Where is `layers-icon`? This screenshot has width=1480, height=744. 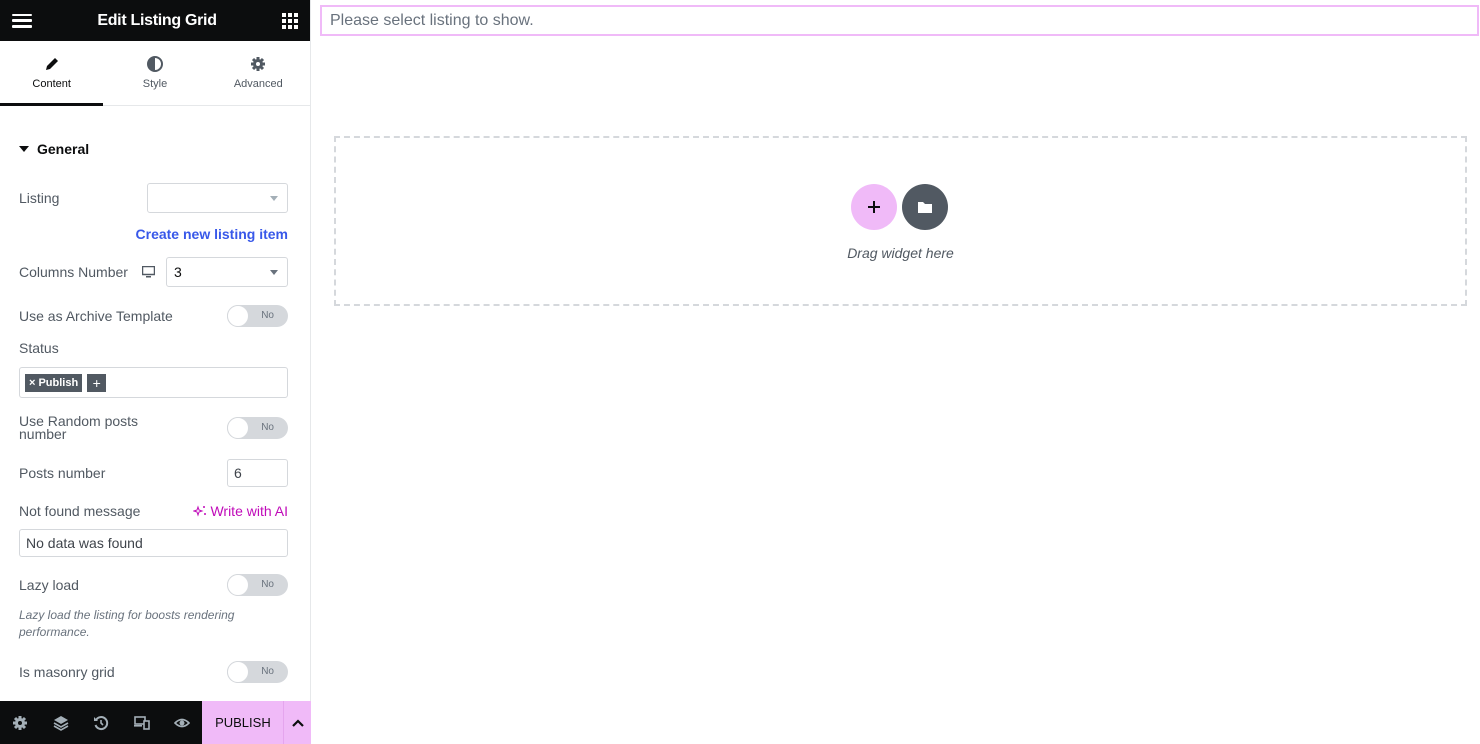 layers-icon is located at coordinates (61, 723).